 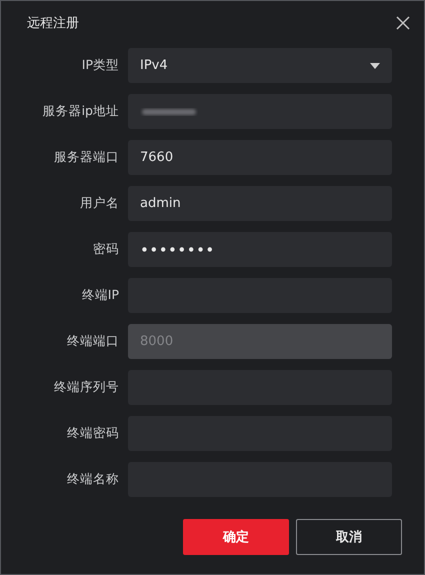 I want to click on password-dots: ••••••••, so click(x=177, y=249).